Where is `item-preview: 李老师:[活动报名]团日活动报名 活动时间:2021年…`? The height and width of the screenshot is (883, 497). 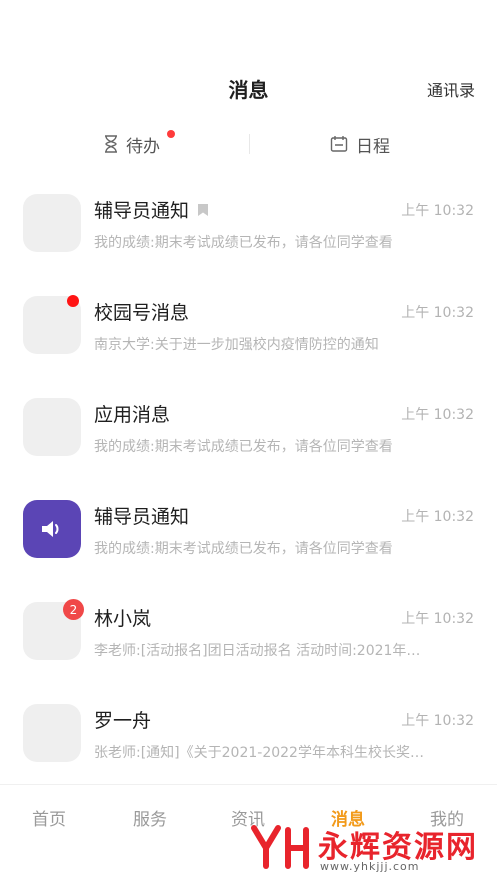
item-preview: 李老师:[活动报名]团日活动报名 活动时间:2021年… is located at coordinates (257, 651).